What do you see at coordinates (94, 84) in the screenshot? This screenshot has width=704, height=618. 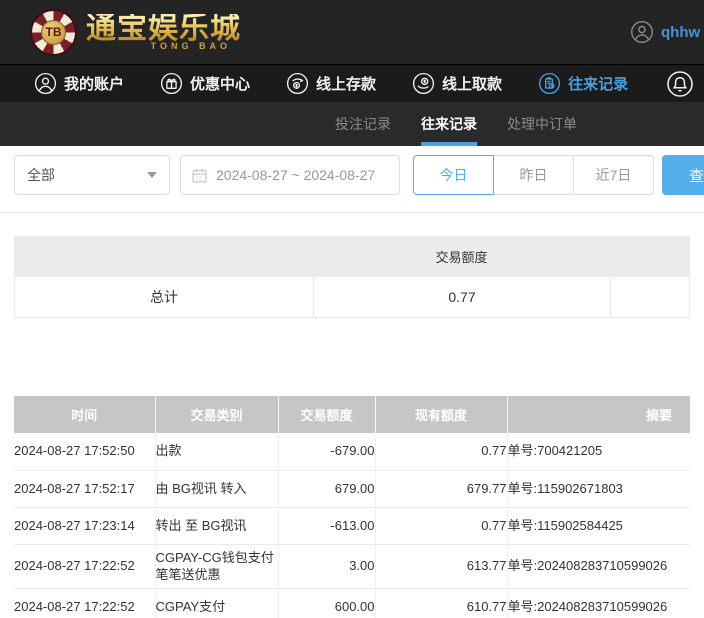 I see `nav-item-label: 我的账户` at bounding box center [94, 84].